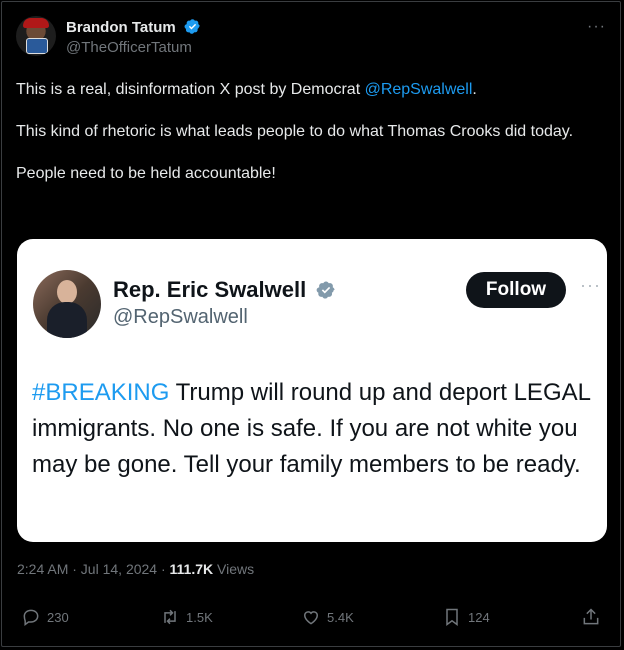 Image resolution: width=624 pixels, height=650 pixels. What do you see at coordinates (452, 617) in the screenshot?
I see `bookmark-icon` at bounding box center [452, 617].